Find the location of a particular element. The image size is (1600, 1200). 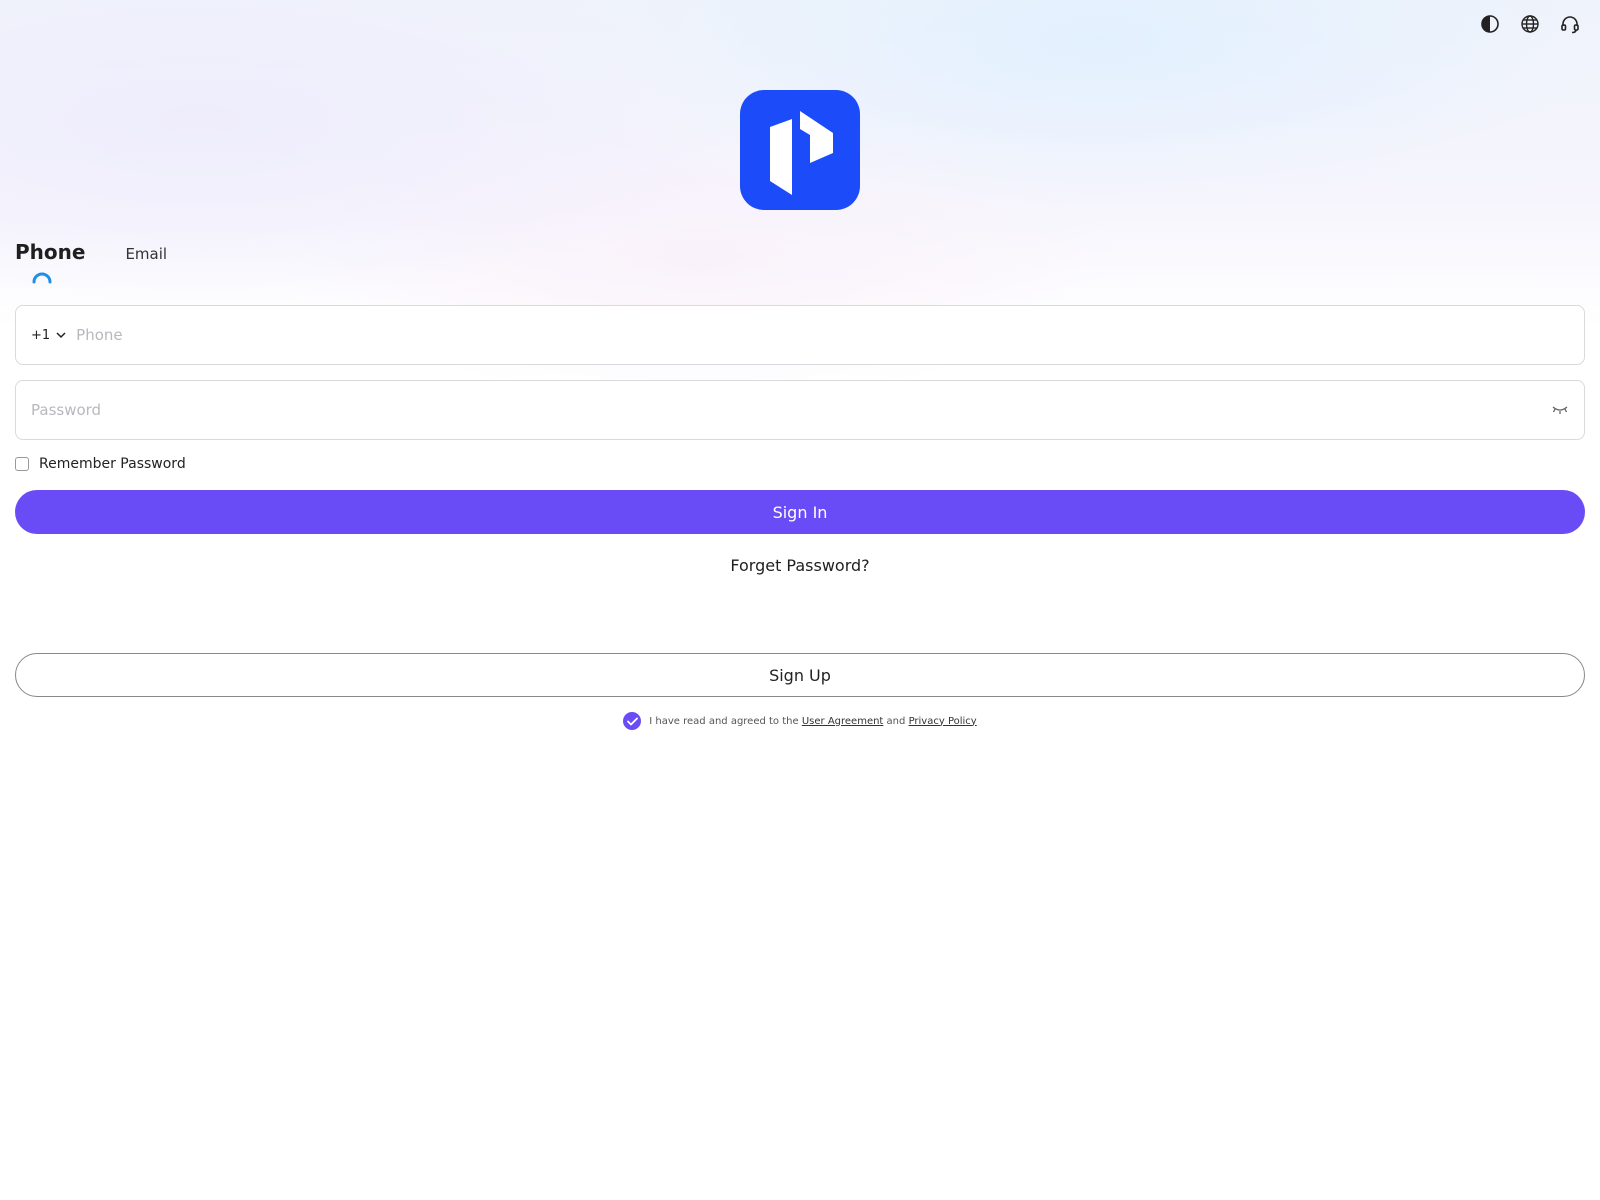

agreement-conjunction: and is located at coordinates (896, 721).